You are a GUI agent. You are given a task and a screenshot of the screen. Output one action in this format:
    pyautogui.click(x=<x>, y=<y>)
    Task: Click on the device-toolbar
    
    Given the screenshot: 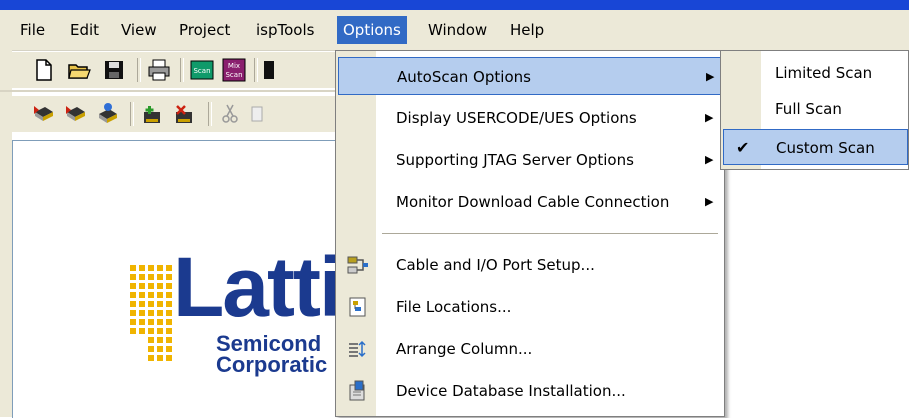 What is the action you would take?
    pyautogui.click(x=182, y=114)
    